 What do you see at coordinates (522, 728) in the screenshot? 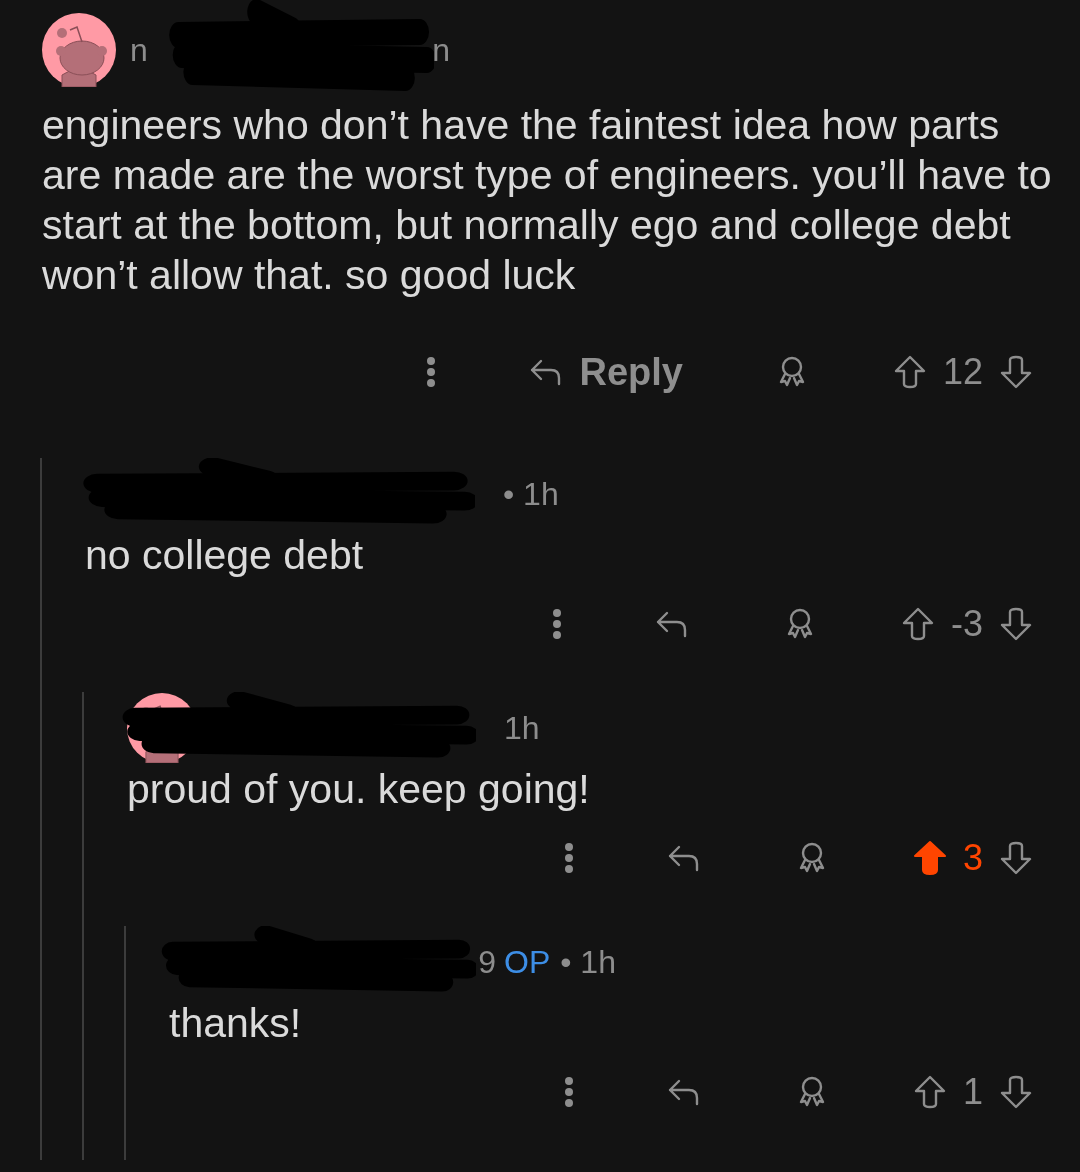
I see `timestamp: 1h` at bounding box center [522, 728].